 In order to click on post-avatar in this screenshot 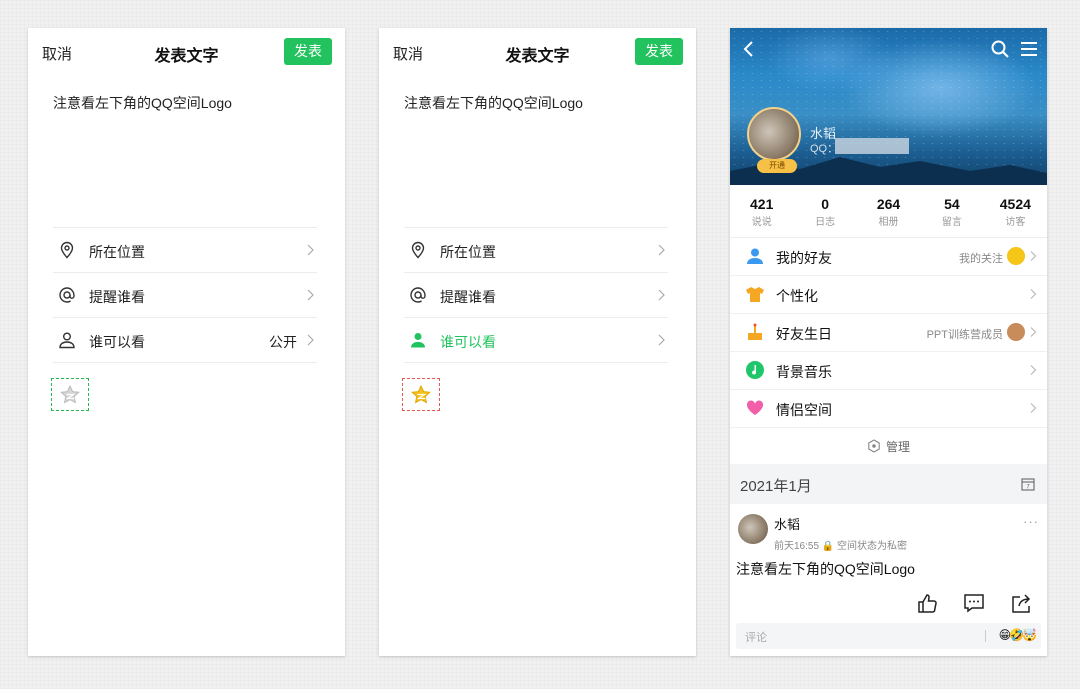, I will do `click(753, 529)`.